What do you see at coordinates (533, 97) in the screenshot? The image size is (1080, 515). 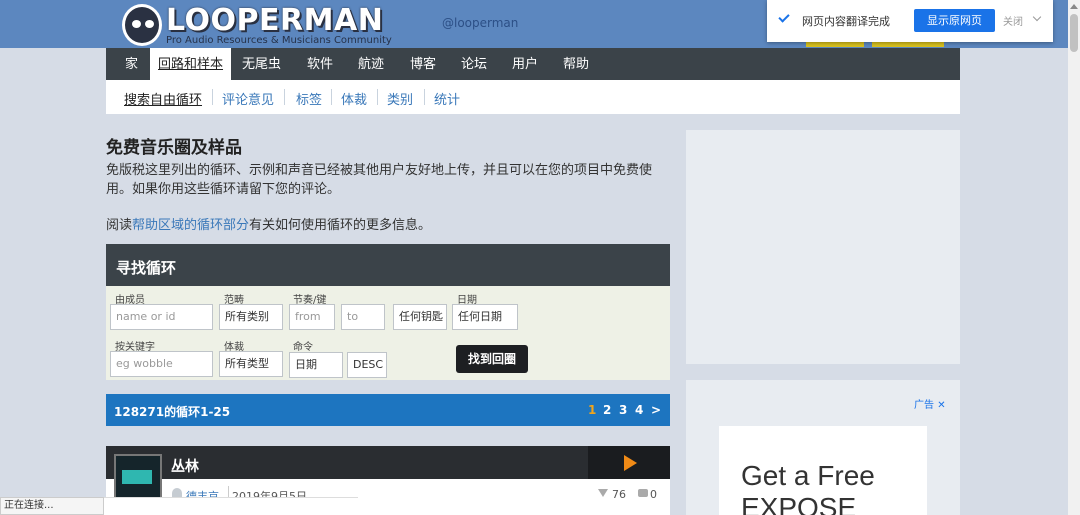 I see `sub-nav: 搜索自由循环 评论意见 标签 体裁 类别 统计` at bounding box center [533, 97].